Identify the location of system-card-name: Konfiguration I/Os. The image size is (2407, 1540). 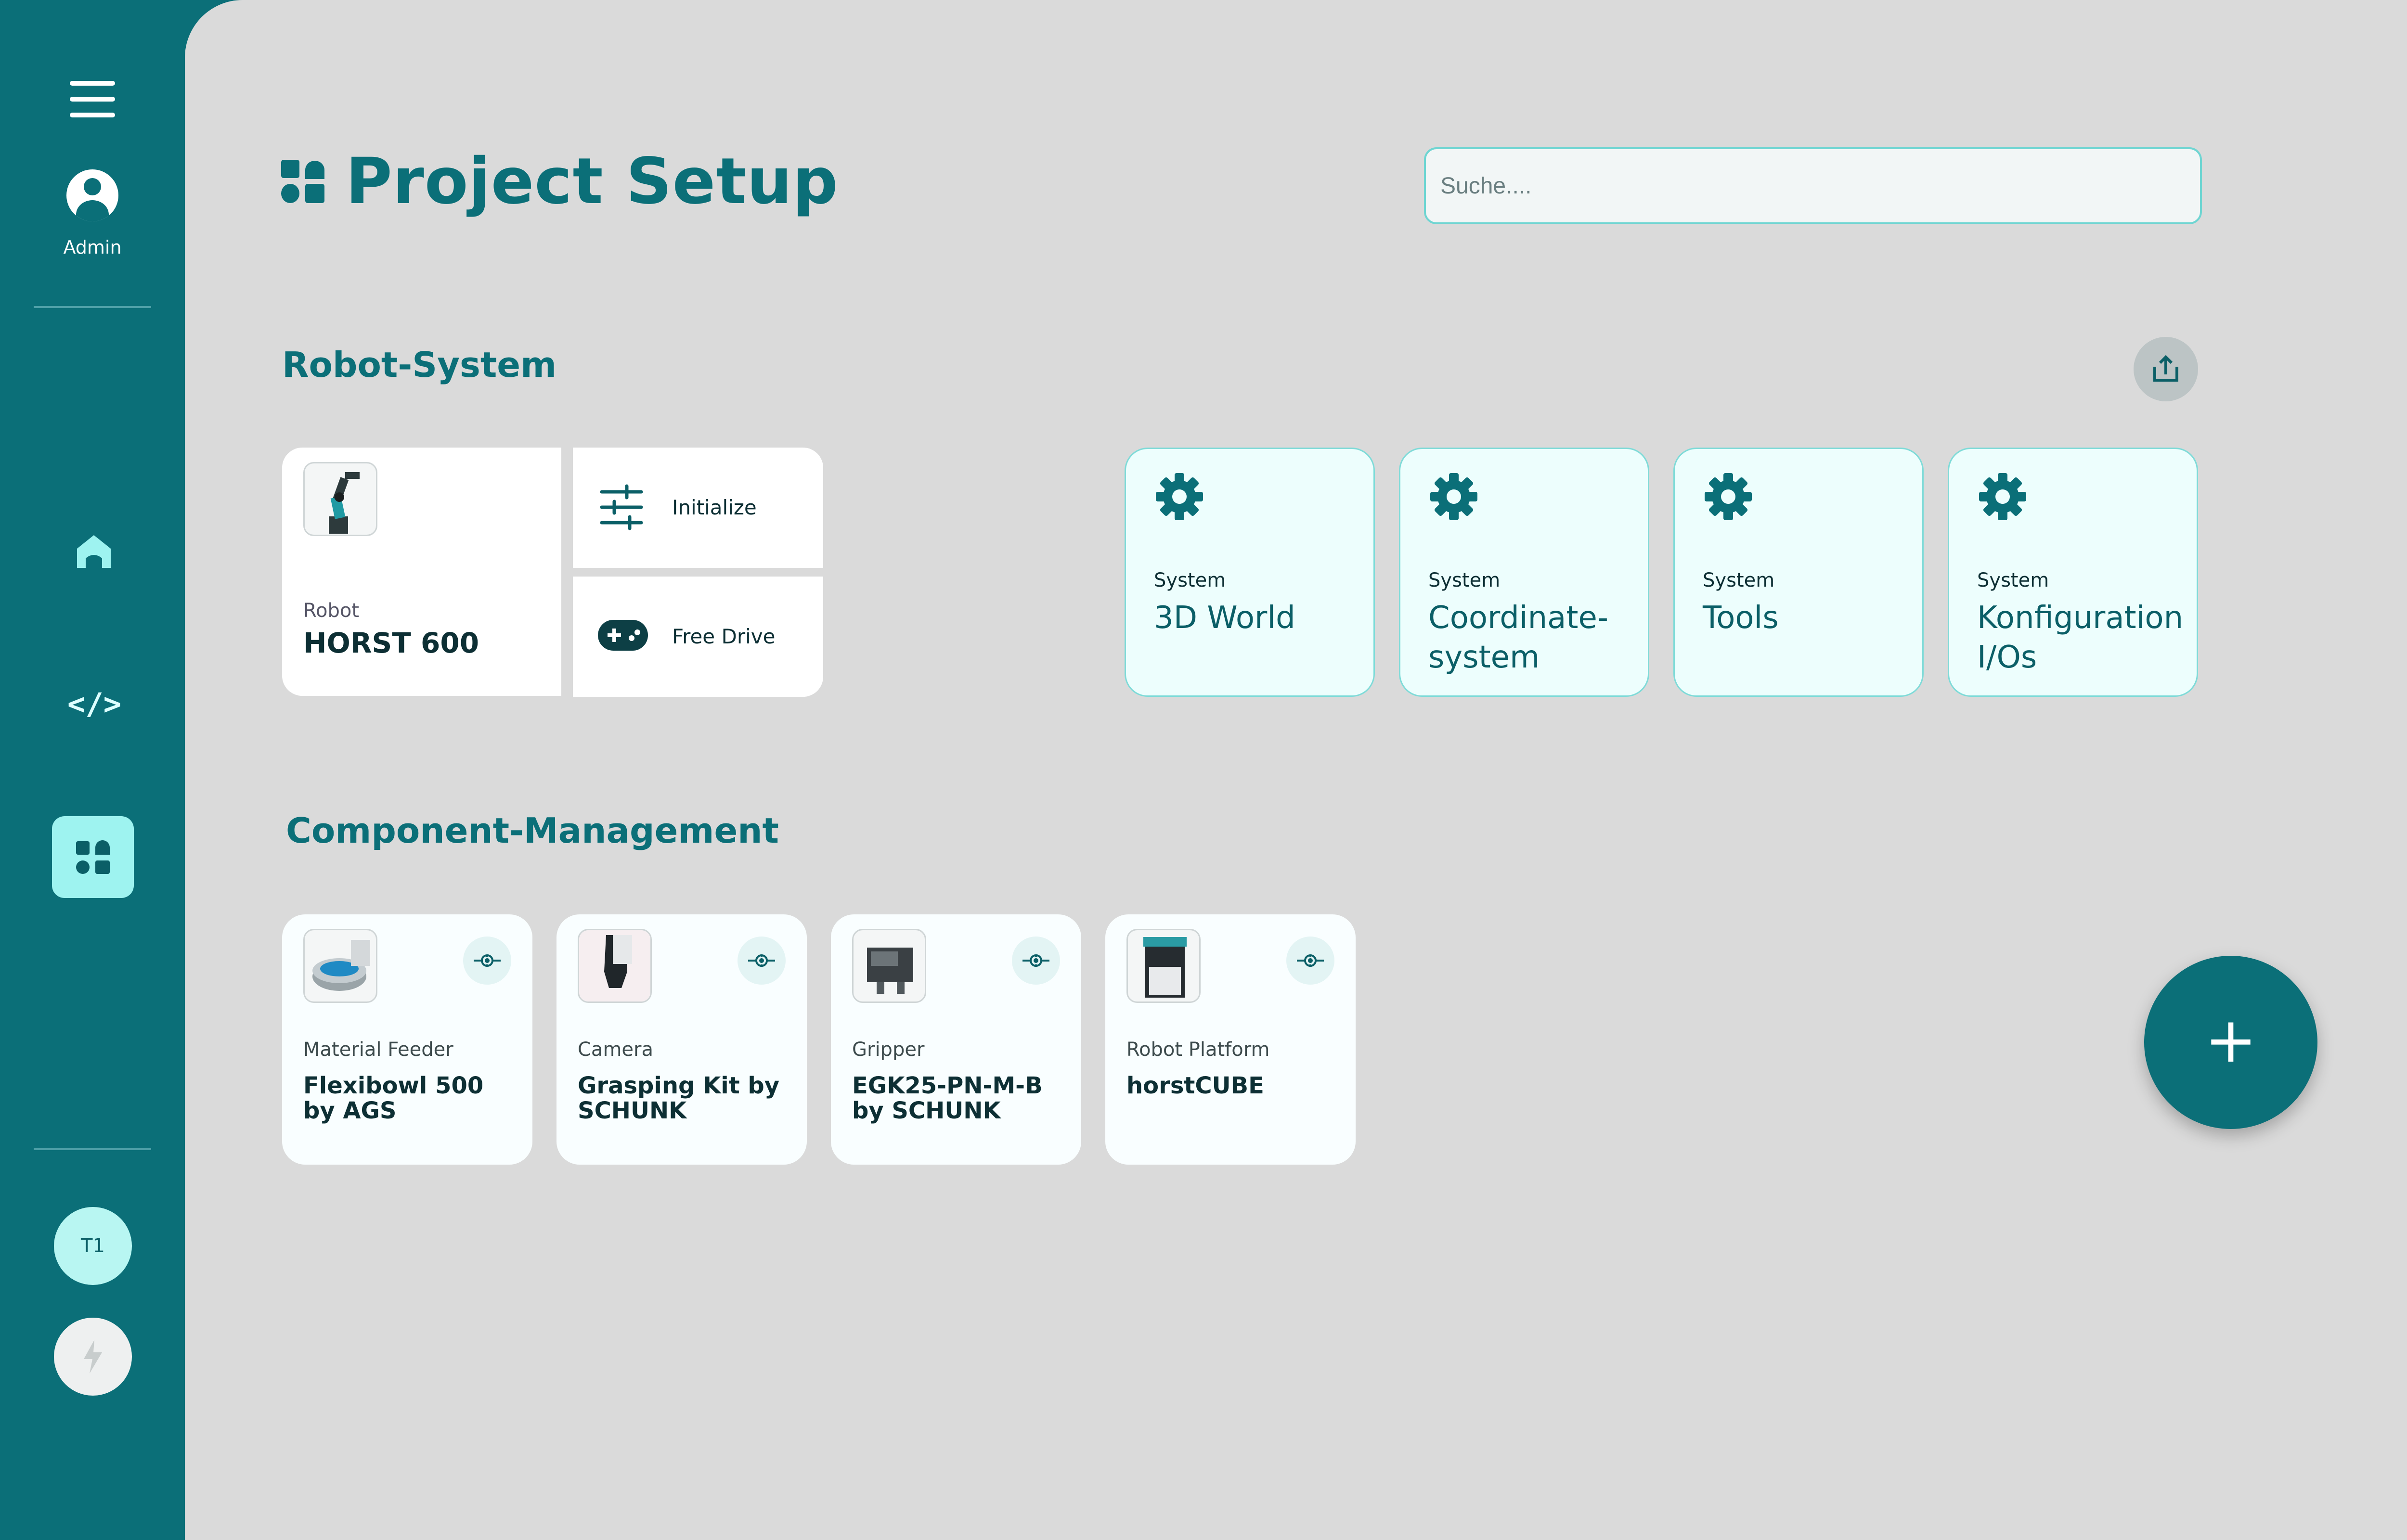
(2080, 637).